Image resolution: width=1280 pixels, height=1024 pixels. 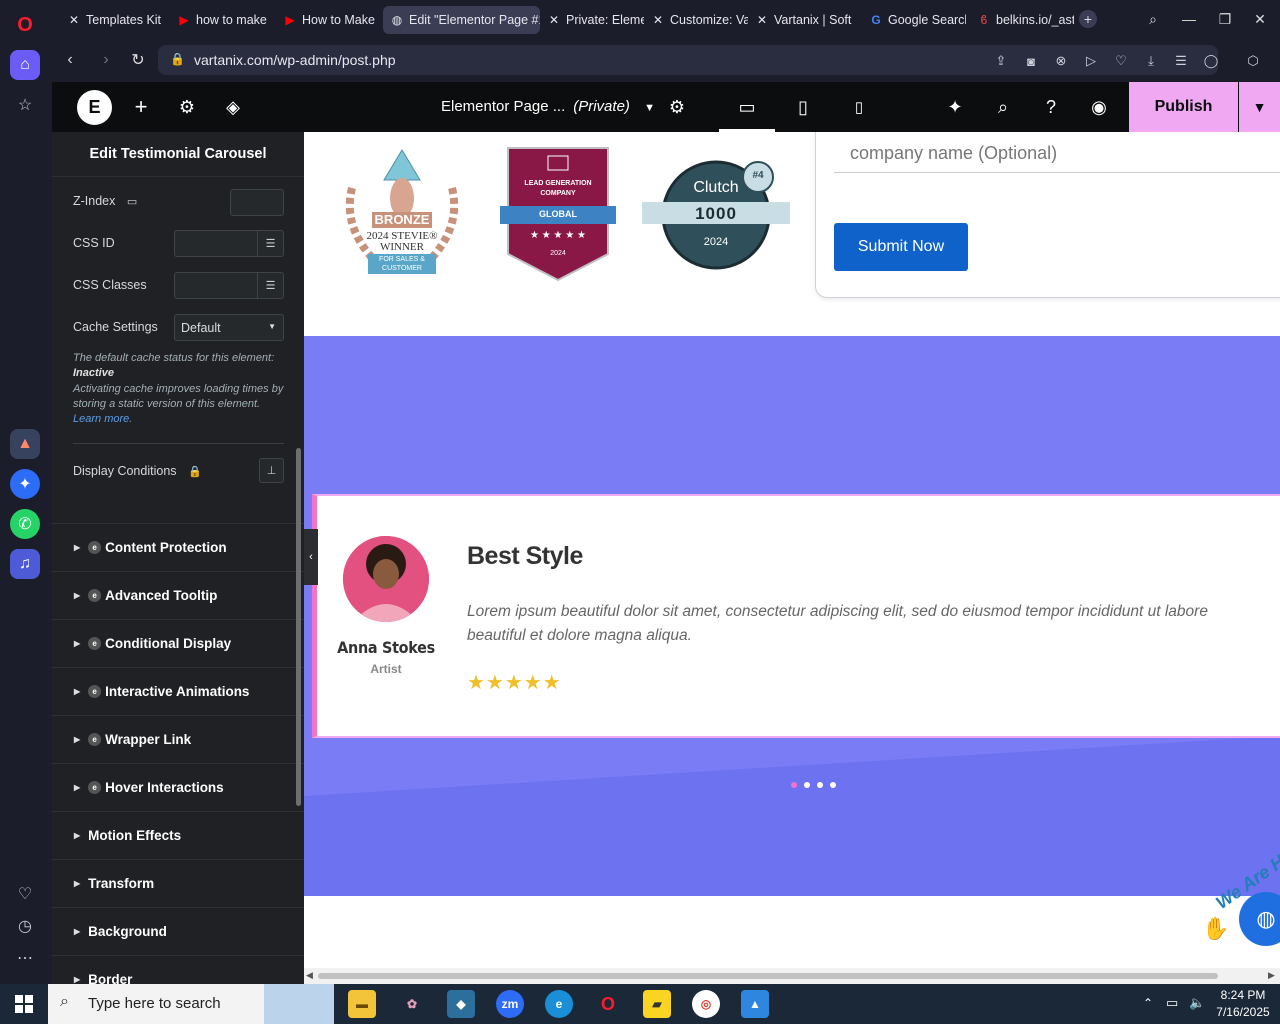 I want to click on paint-icon: ✿, so click(x=412, y=1004).